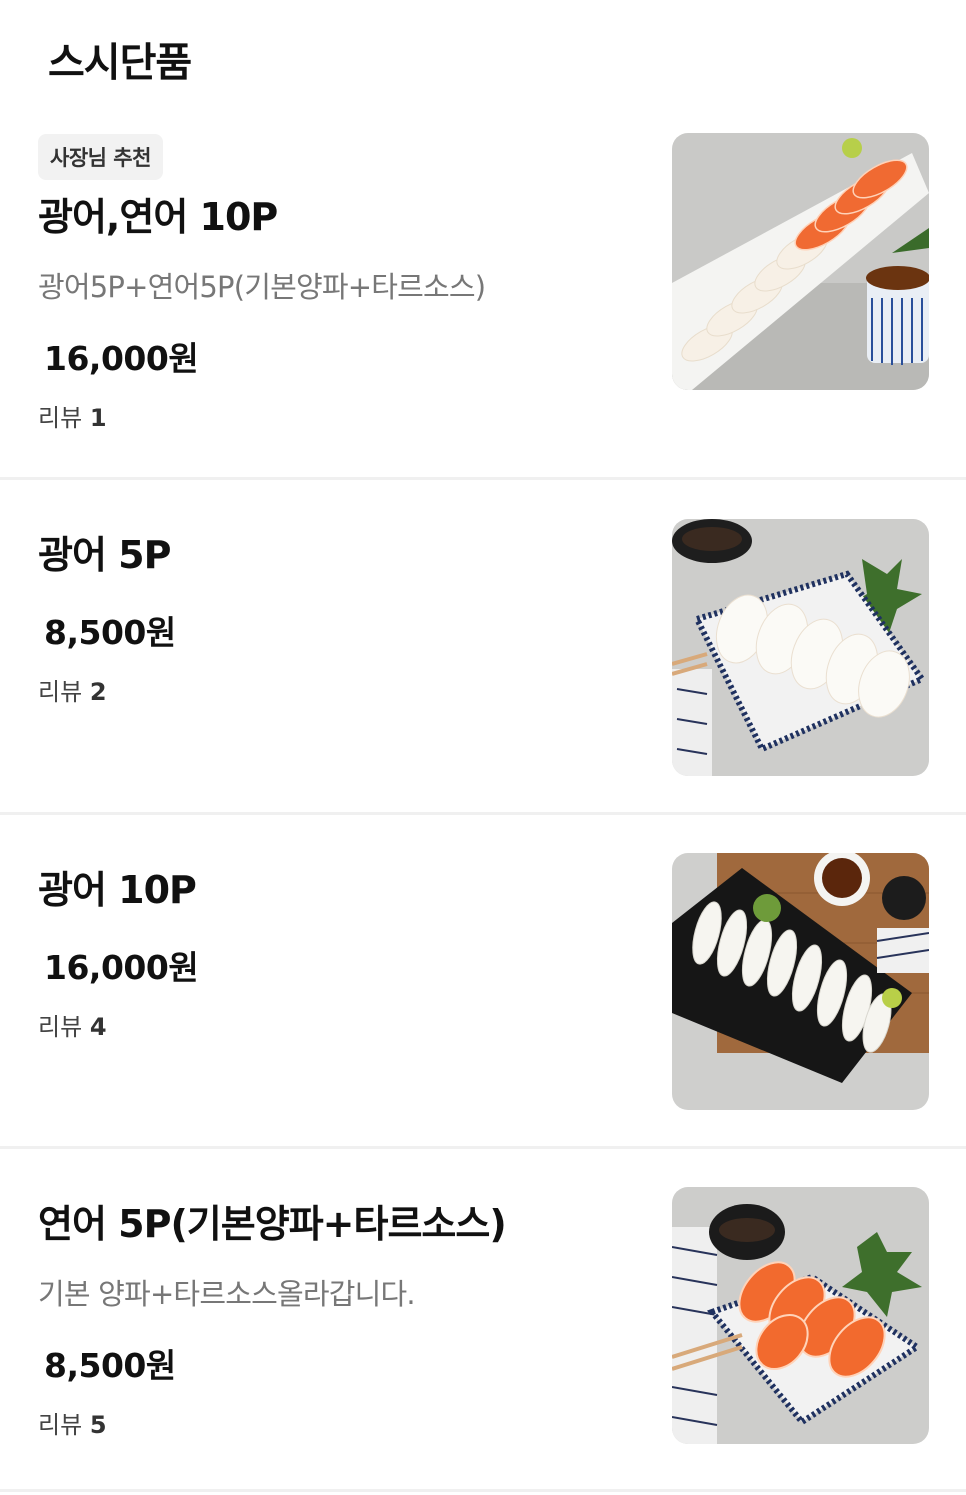 This screenshot has width=966, height=1495. I want to click on menu-item-review: 리뷰 1, so click(342, 415).